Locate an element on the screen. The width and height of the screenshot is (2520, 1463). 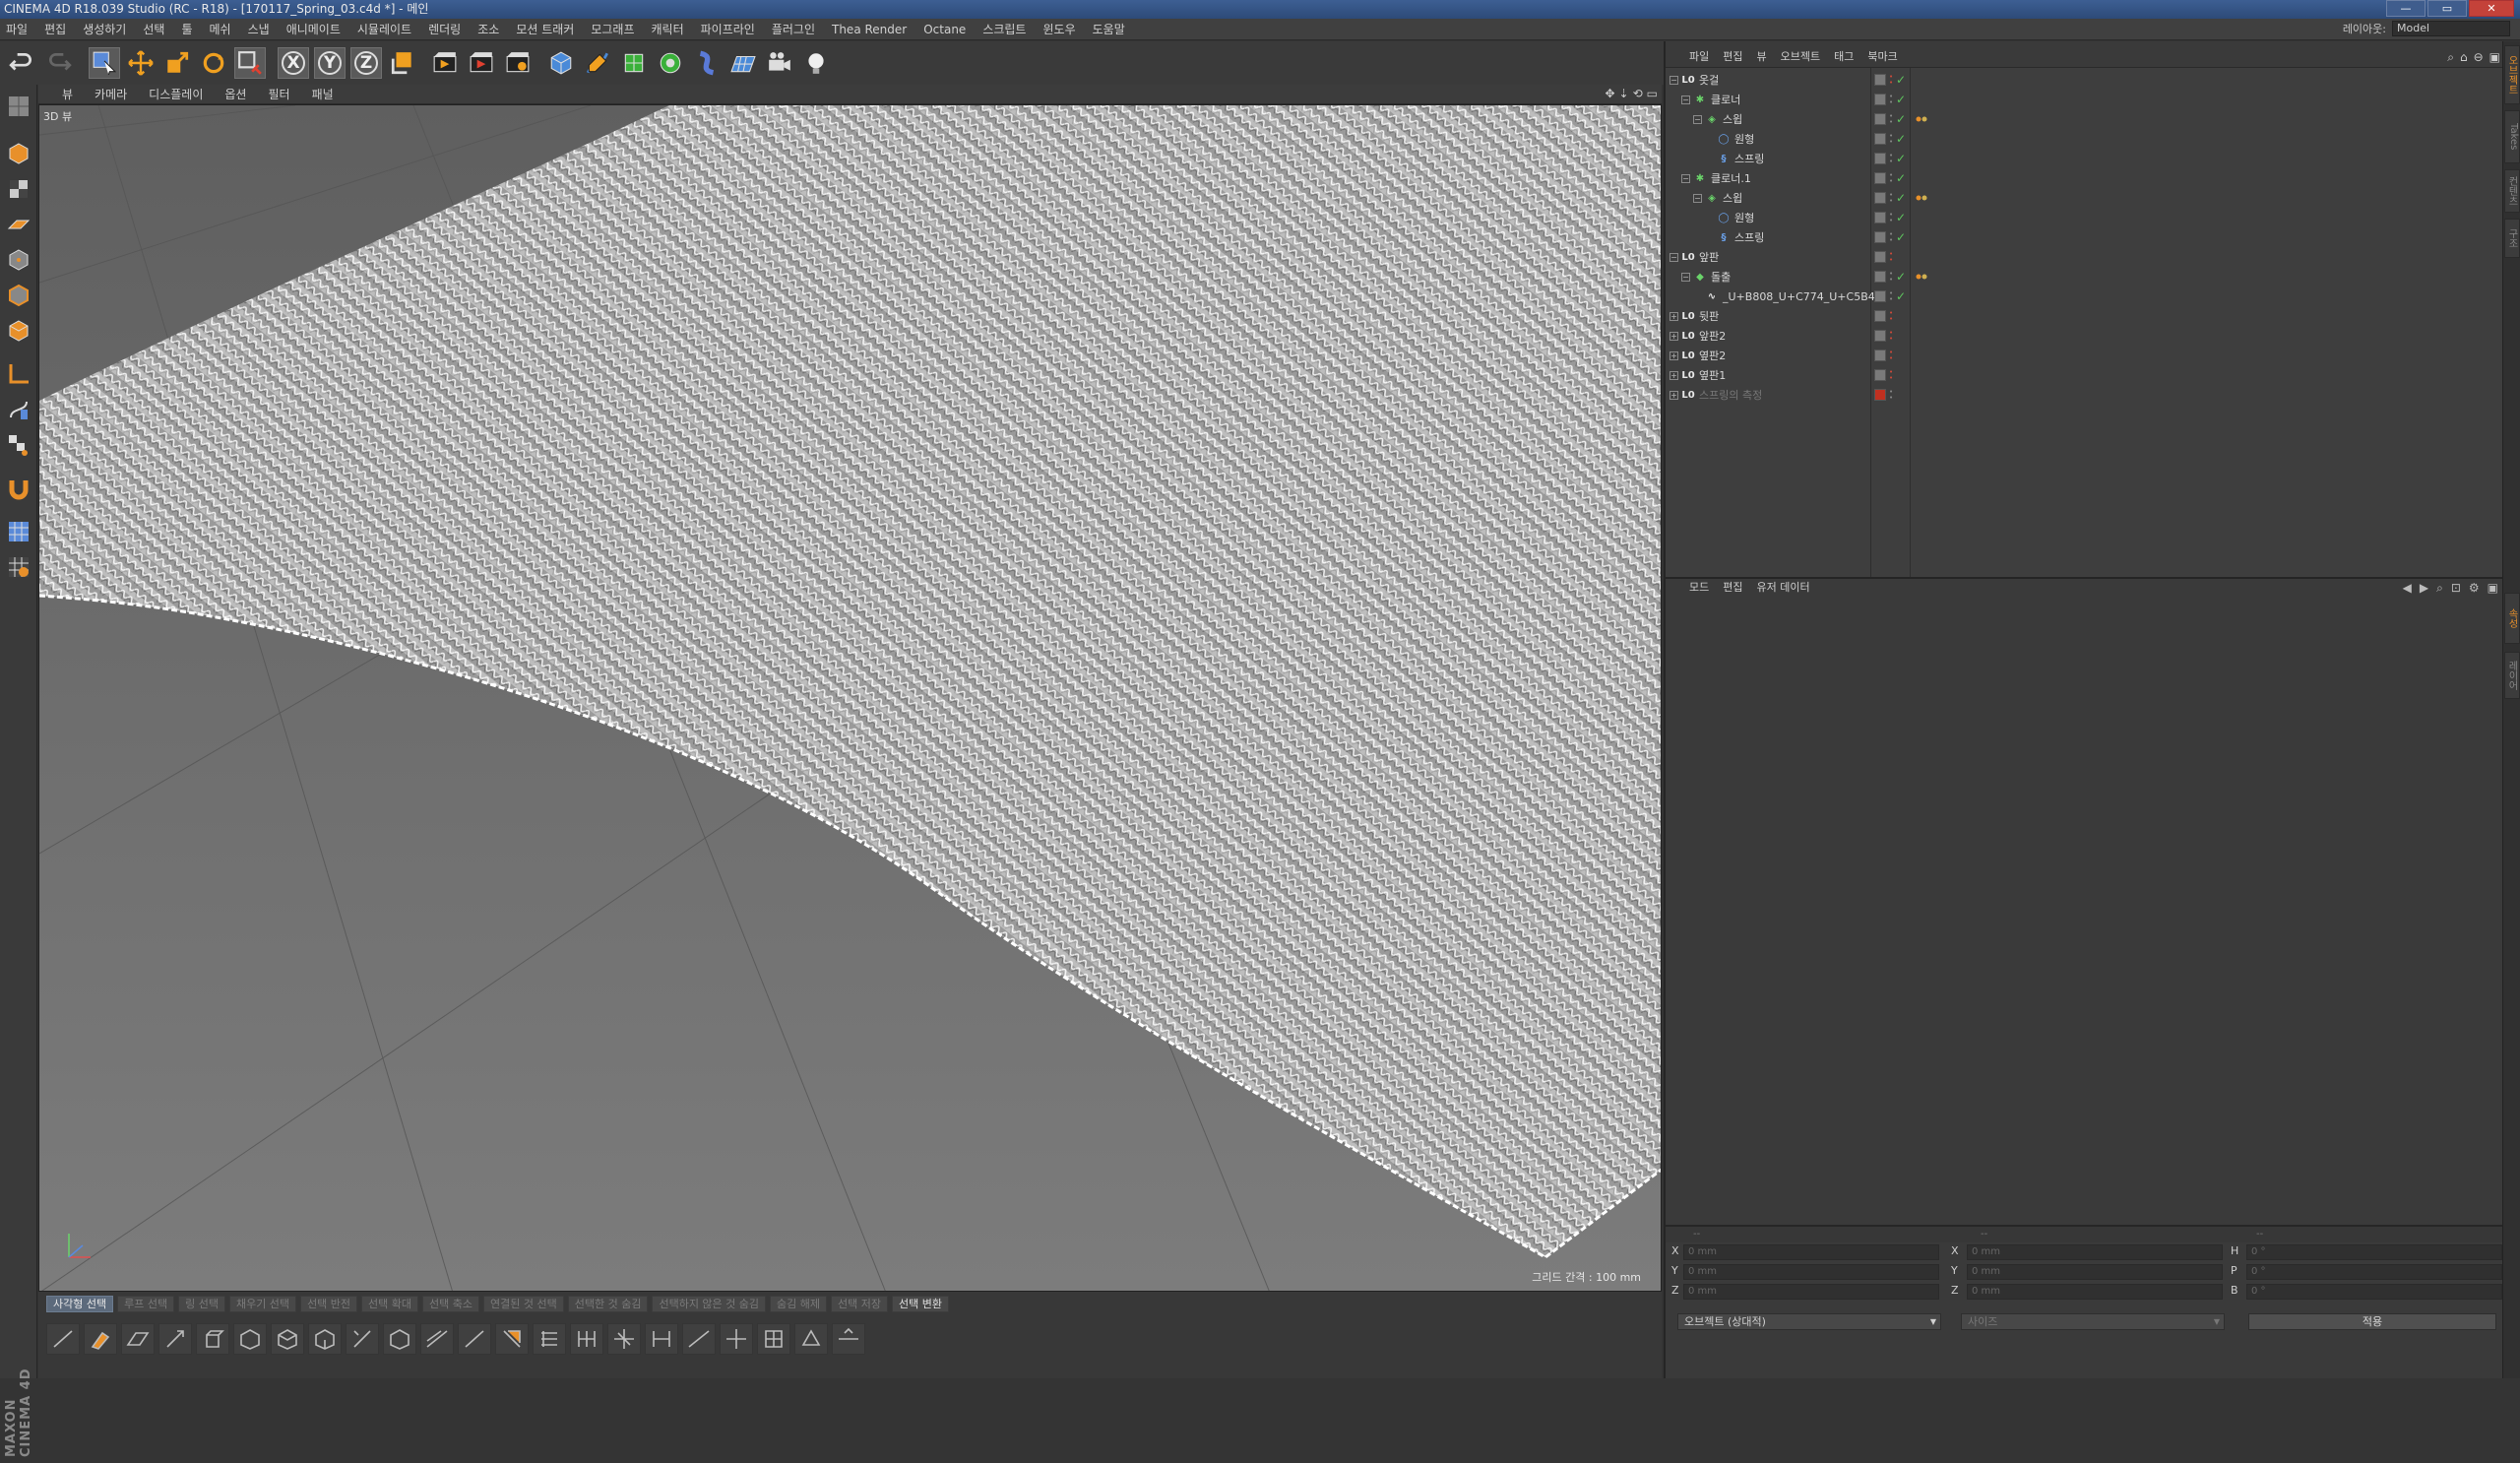
brush-icon is located at coordinates (100, 1339).